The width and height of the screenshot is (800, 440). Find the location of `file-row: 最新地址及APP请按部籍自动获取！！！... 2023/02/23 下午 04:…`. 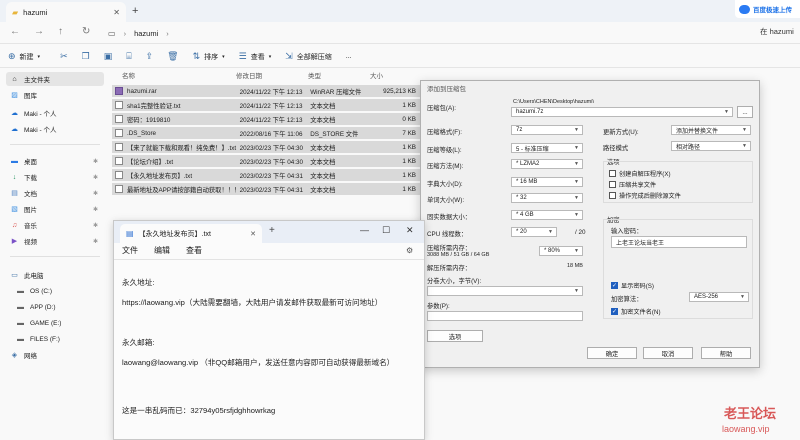

file-row: 最新地址及APP请按部籍自动获取！！！... 2023/02/23 下午 04:… is located at coordinates (266, 189).